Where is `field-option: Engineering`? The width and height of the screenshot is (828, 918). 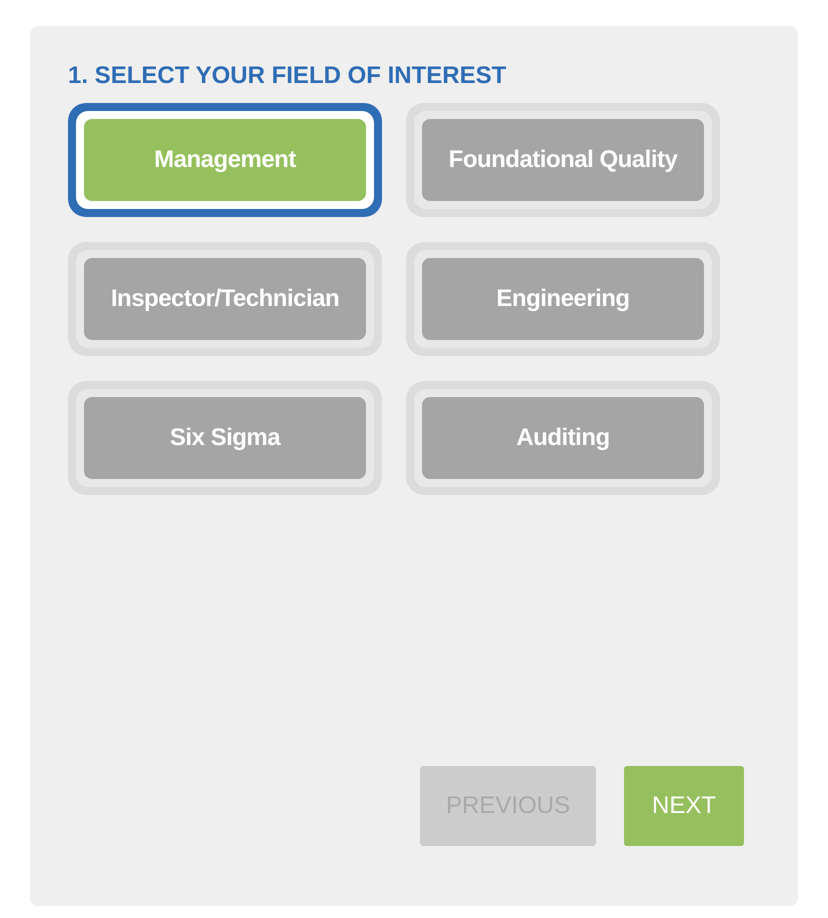 field-option: Engineering is located at coordinates (563, 299).